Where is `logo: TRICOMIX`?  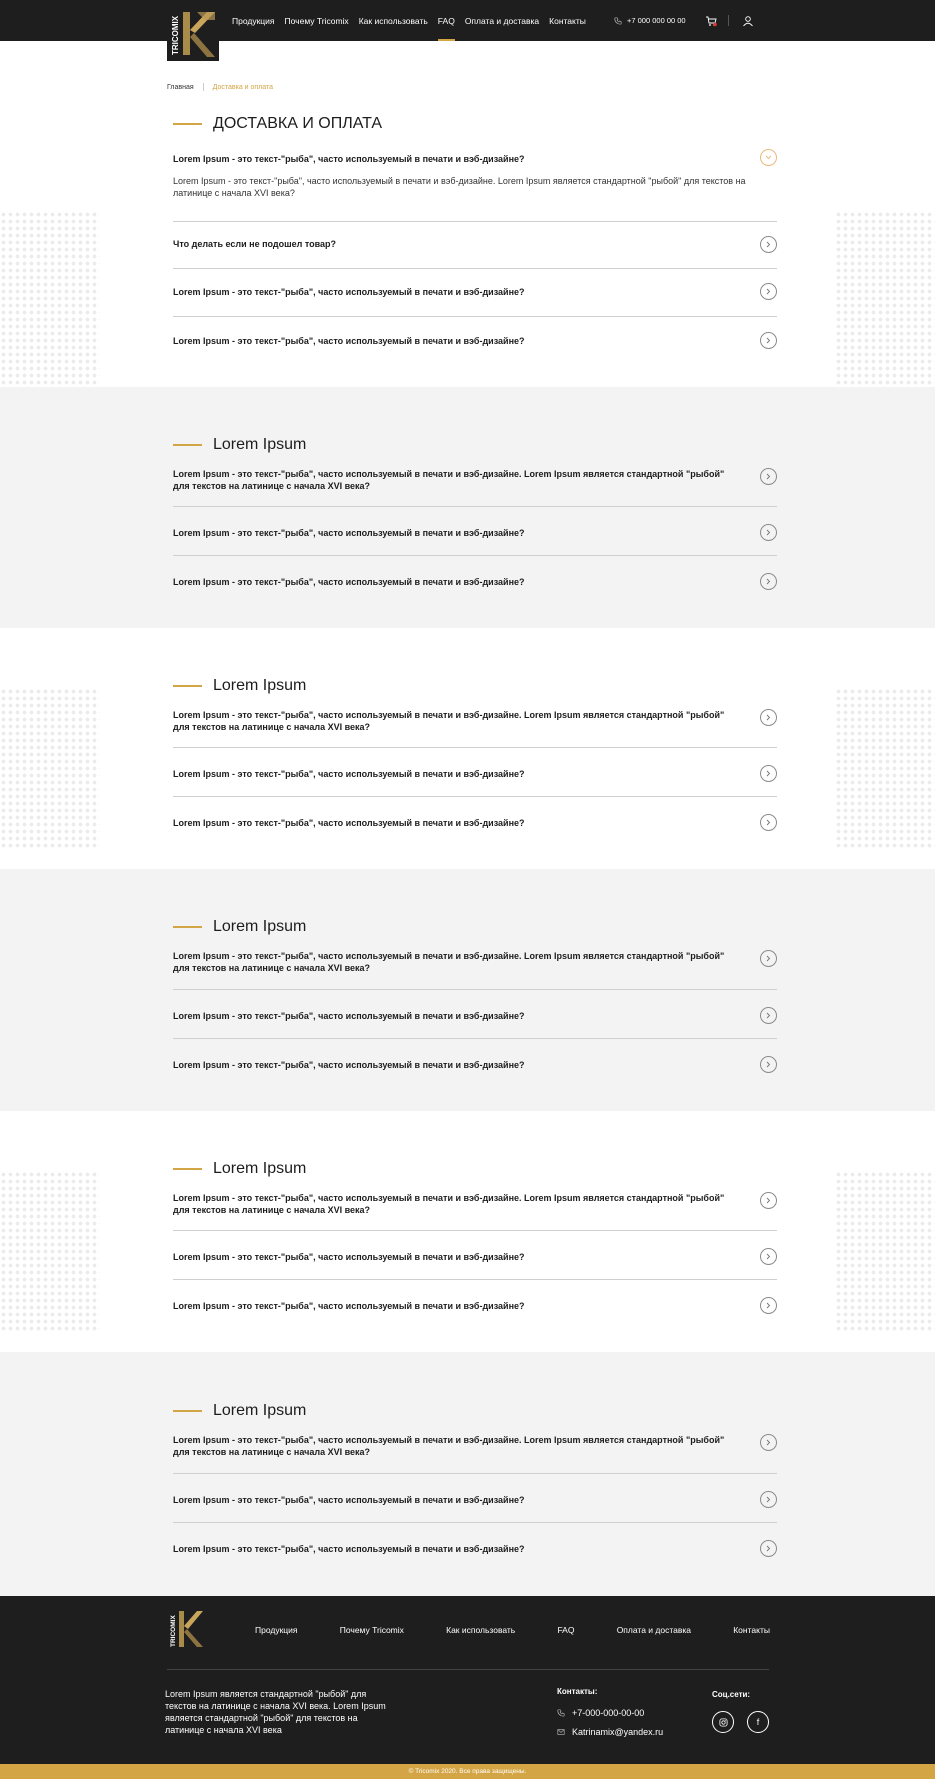 logo: TRICOMIX is located at coordinates (193, 34).